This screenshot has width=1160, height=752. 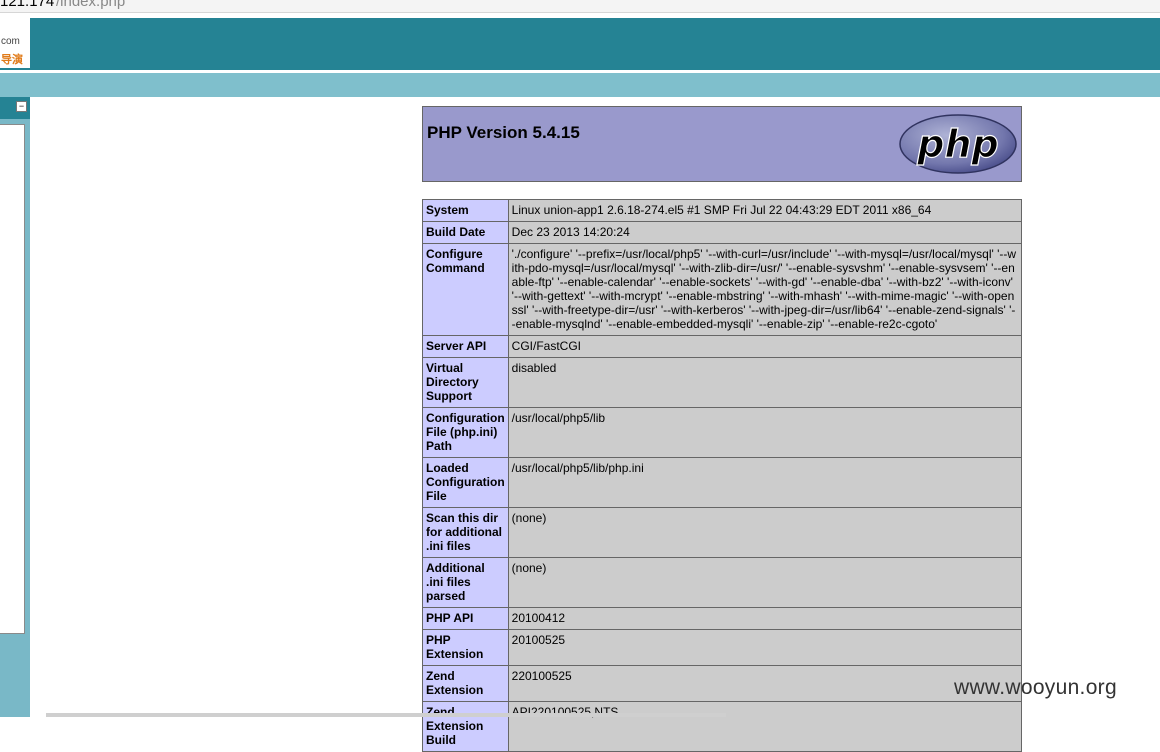 What do you see at coordinates (503, 132) in the screenshot?
I see `php-version-title: PHP Version 5.4.15` at bounding box center [503, 132].